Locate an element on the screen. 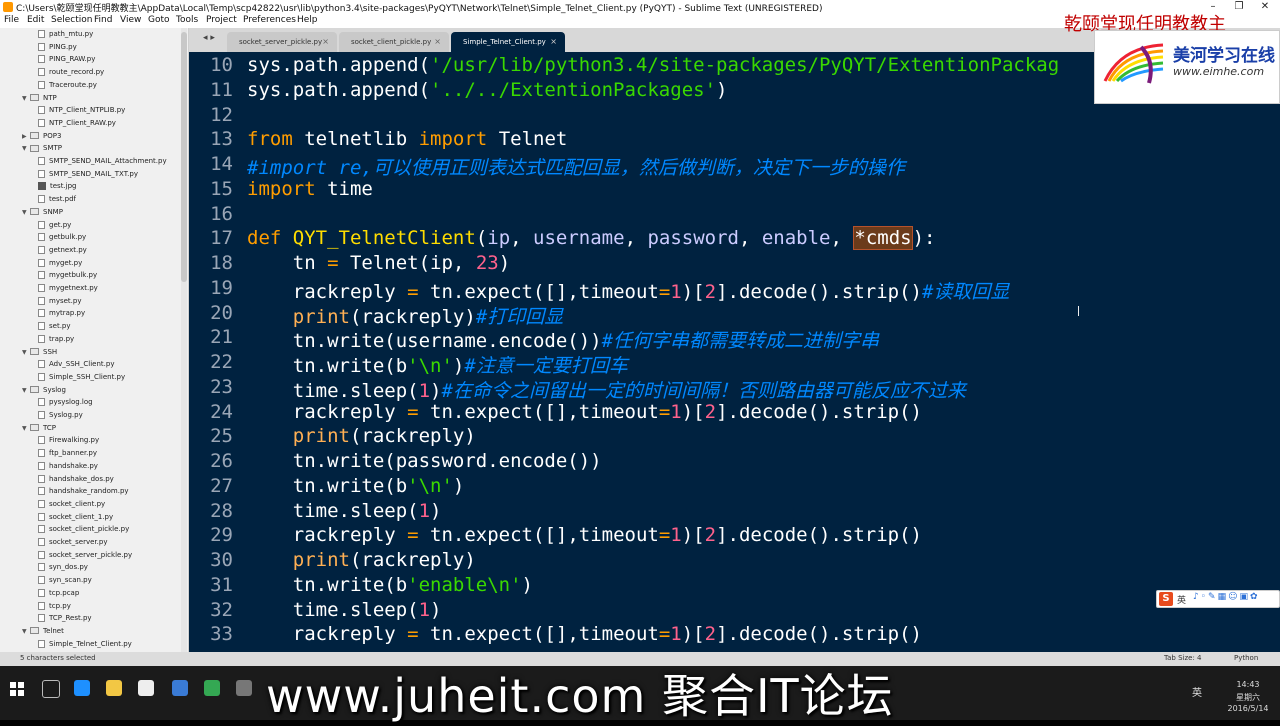 The height and width of the screenshot is (726, 1280). menu-preferences: Preferences is located at coordinates (269, 20).